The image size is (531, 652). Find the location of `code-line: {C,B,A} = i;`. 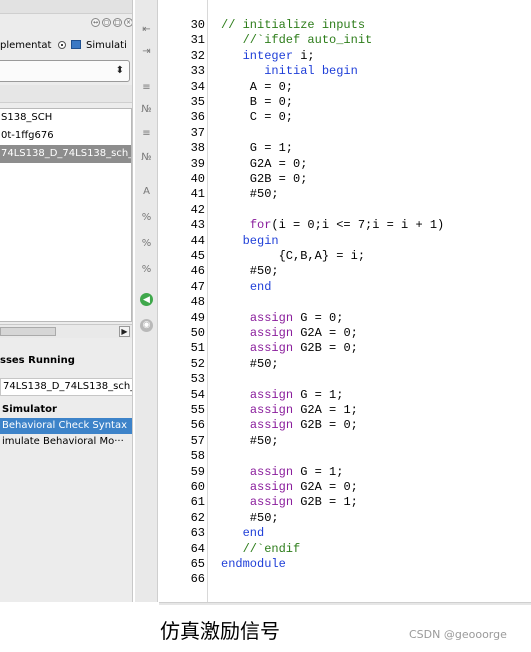

code-line: {C,B,A} = i; is located at coordinates (293, 256).